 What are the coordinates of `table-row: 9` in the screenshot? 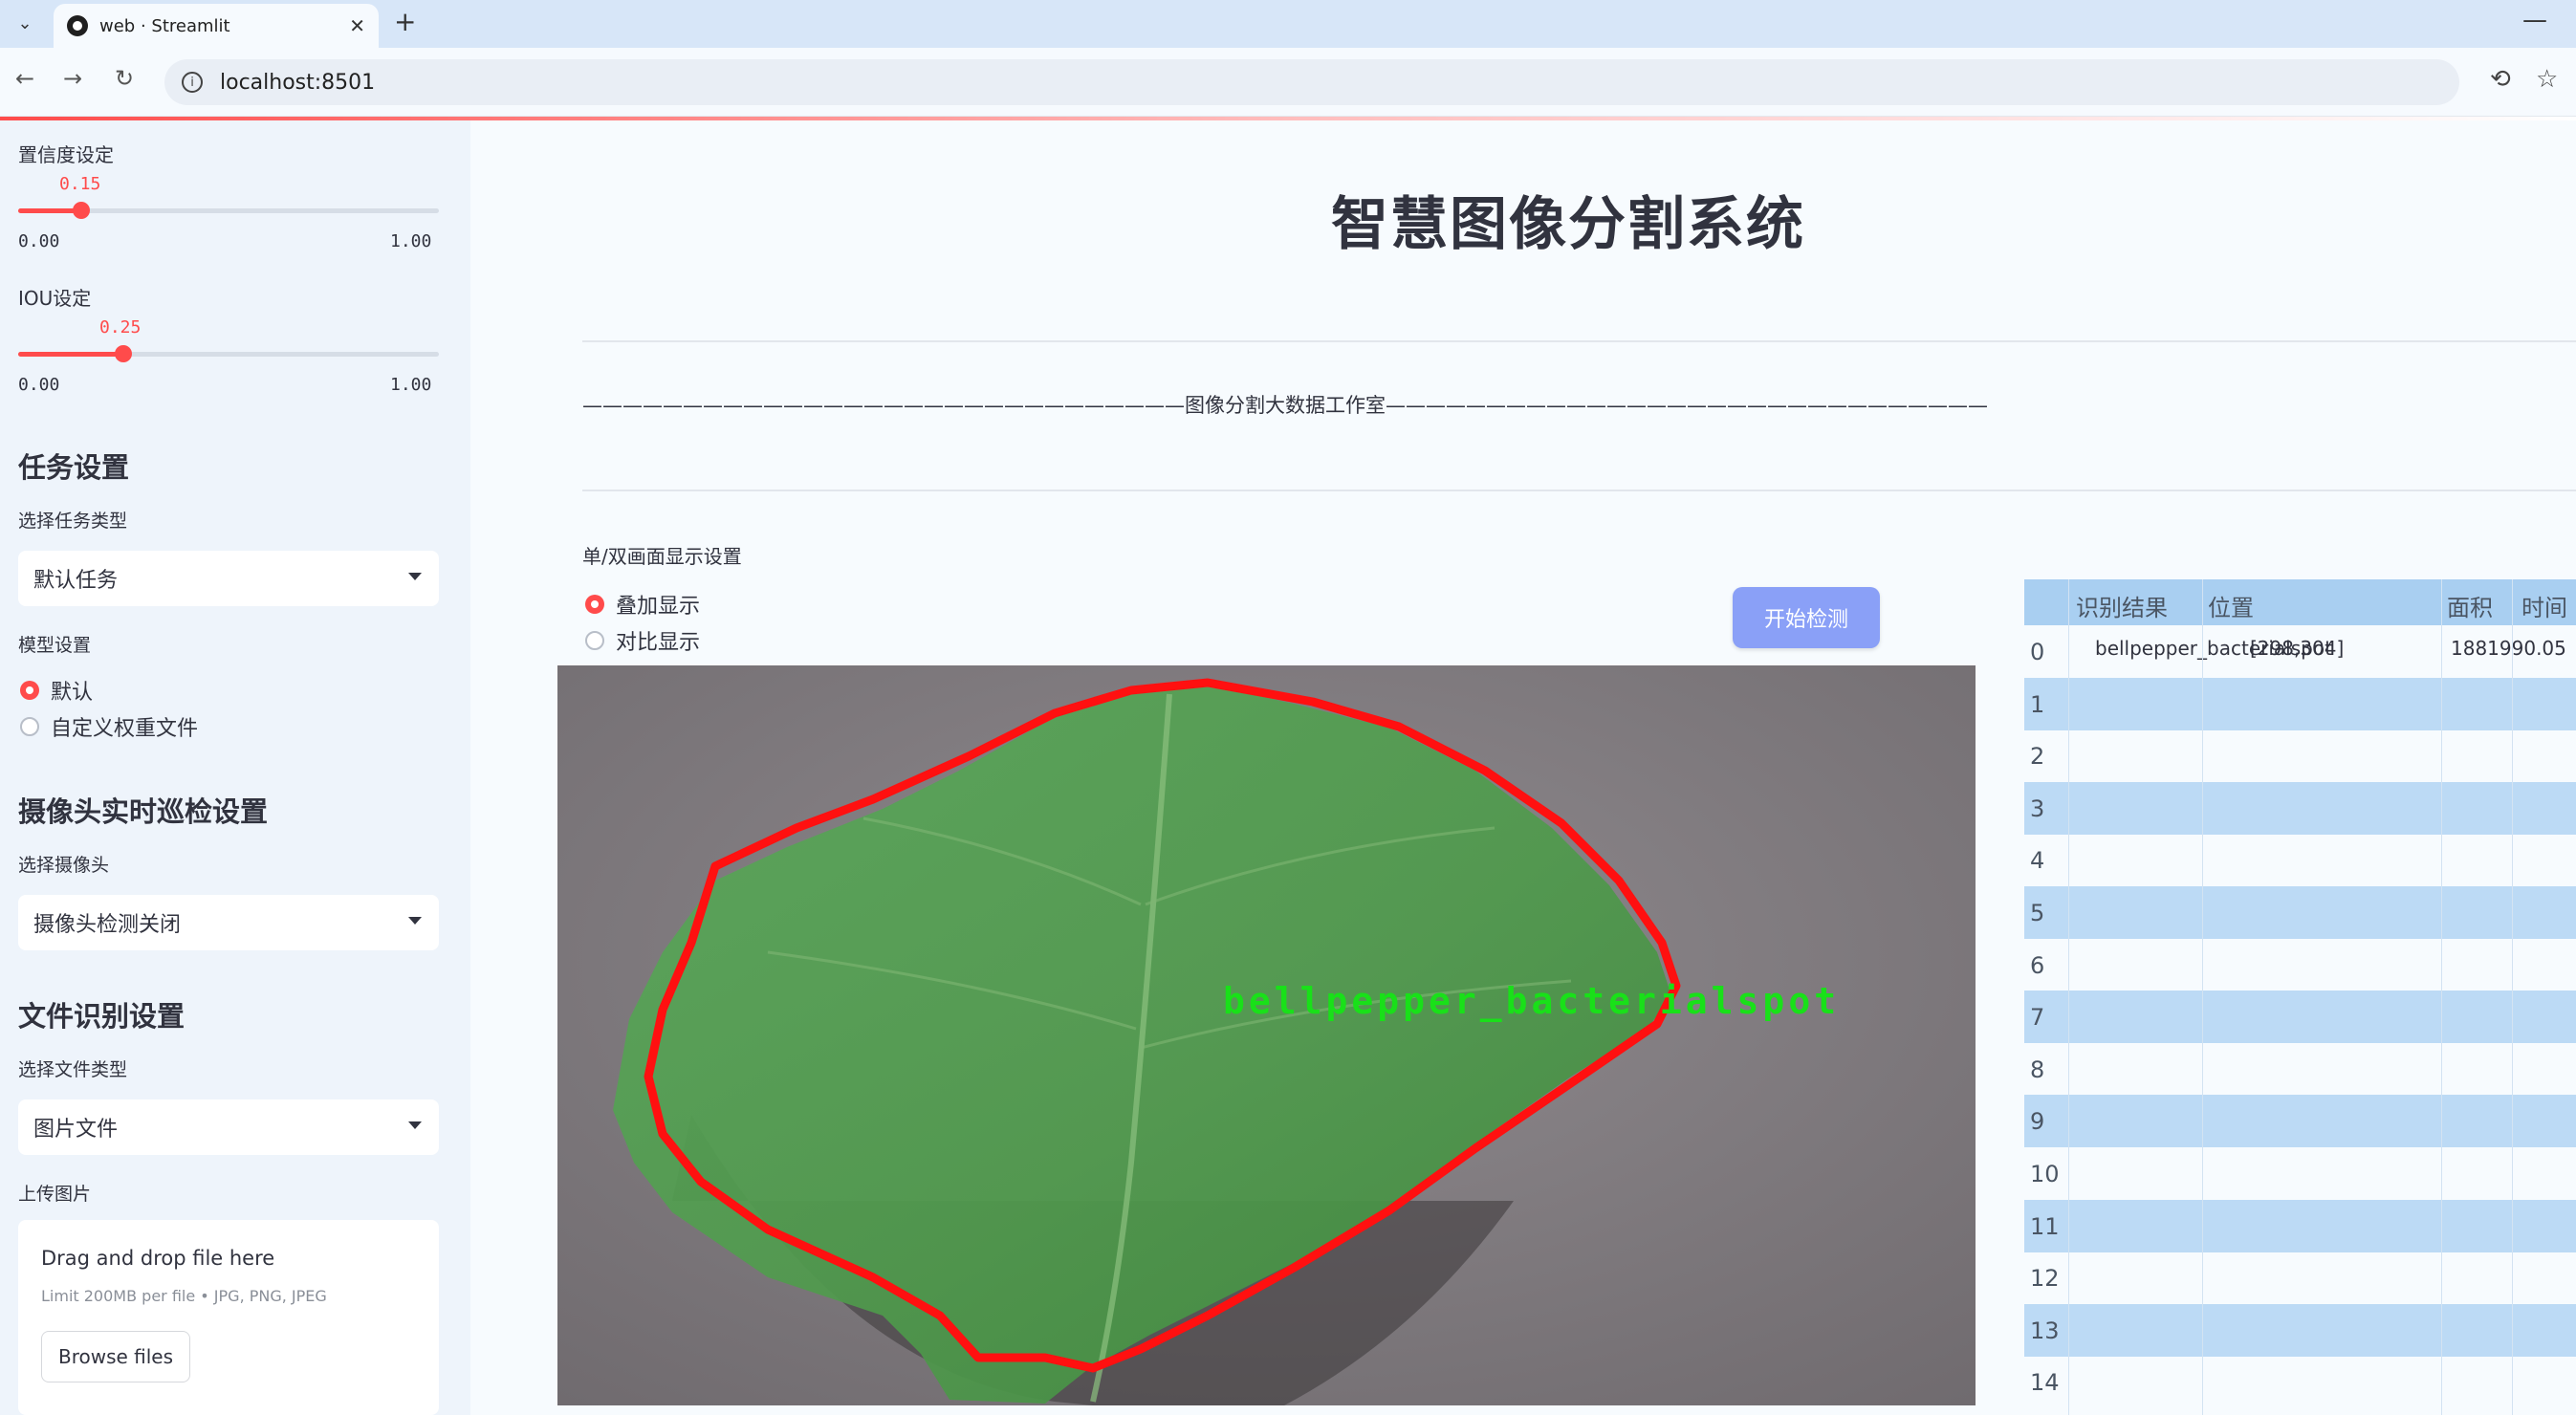 It's located at (2300, 1121).